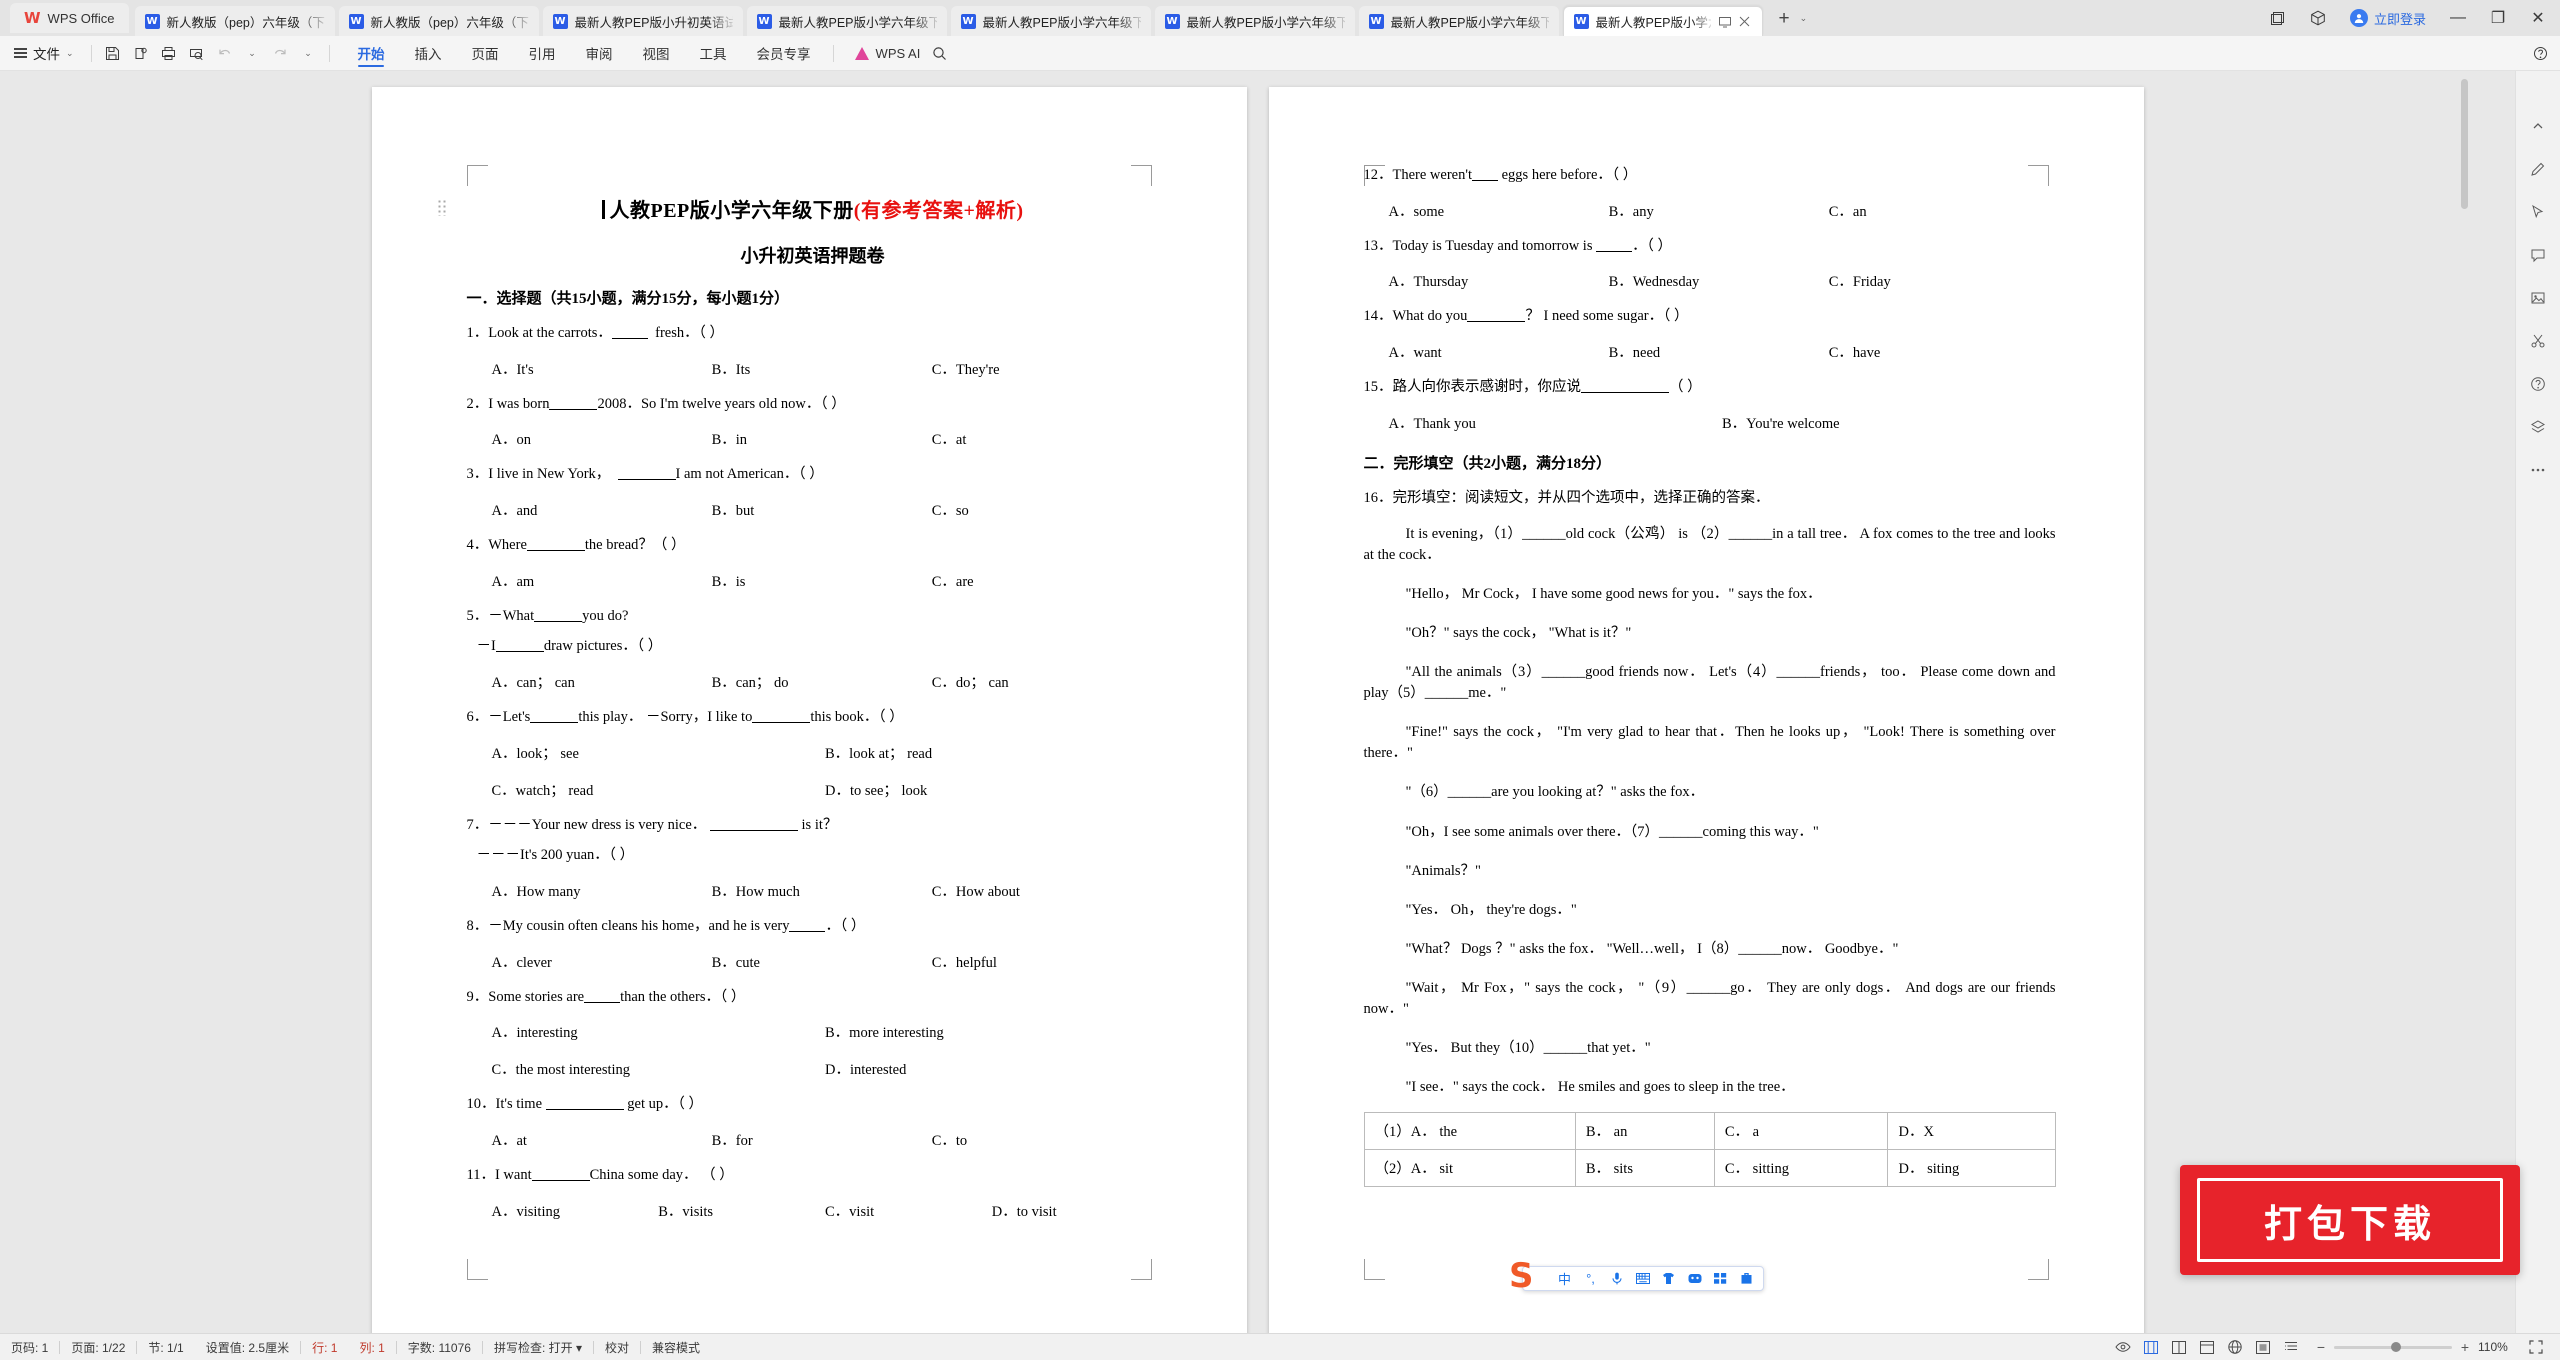 The image size is (2560, 1360). What do you see at coordinates (69, 18) in the screenshot?
I see `wps-office-home-tab: W WPS Office` at bounding box center [69, 18].